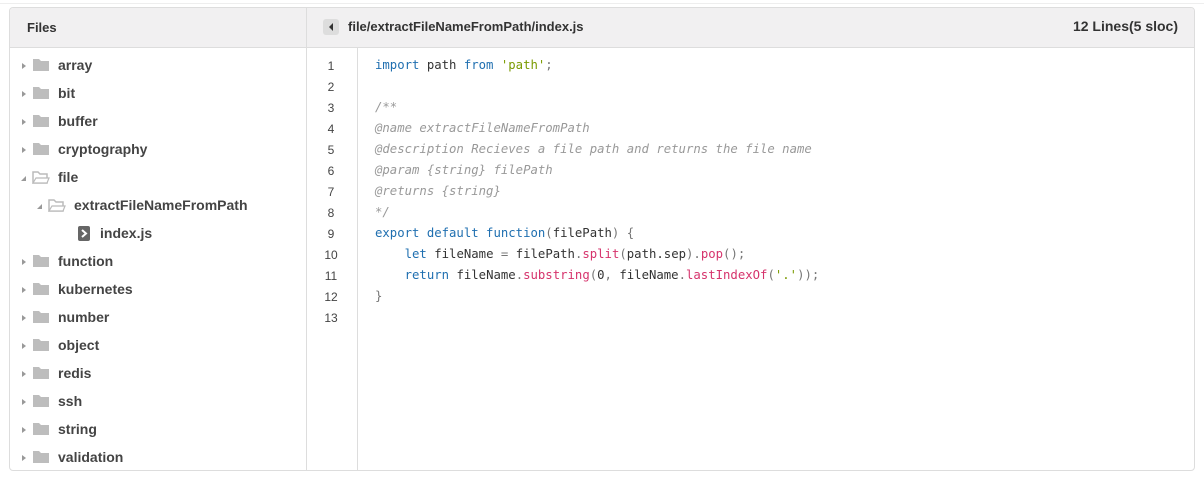  Describe the element at coordinates (41, 177) in the screenshot. I see `folder-open-icon` at that location.